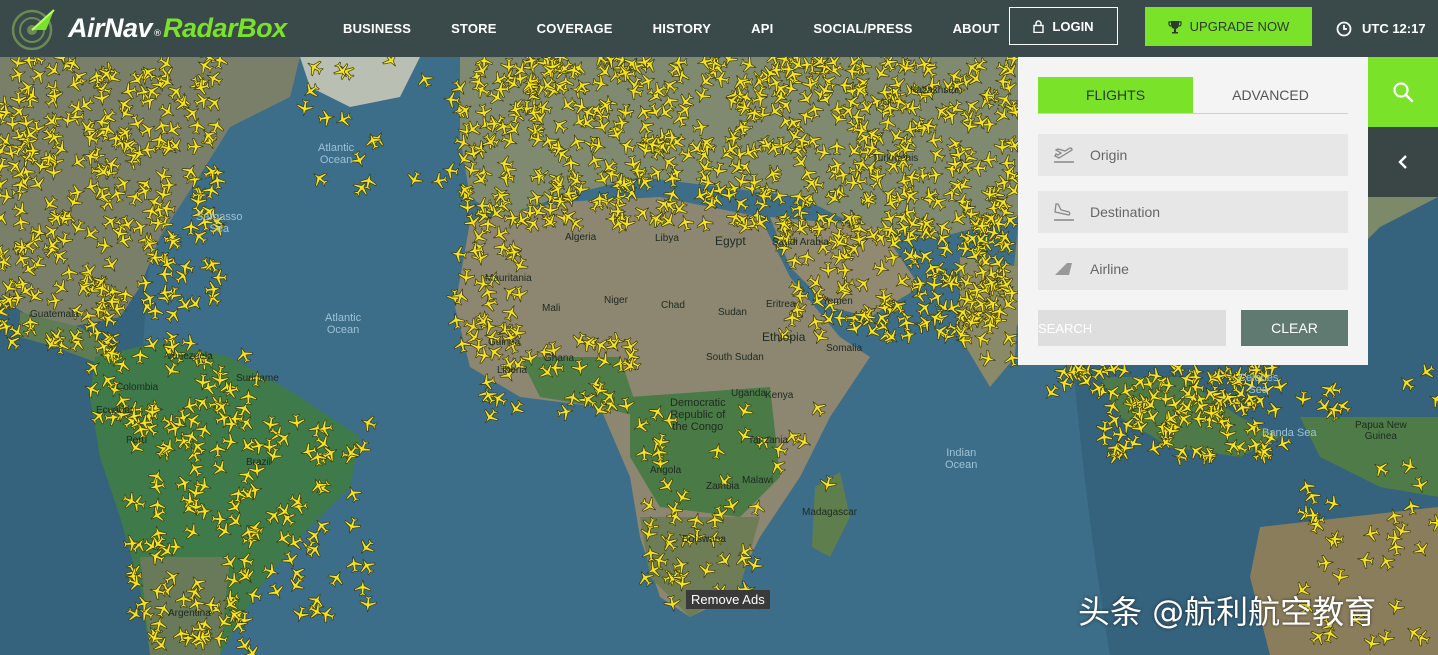 The height and width of the screenshot is (655, 1438). I want to click on destination-input, so click(1205, 212).